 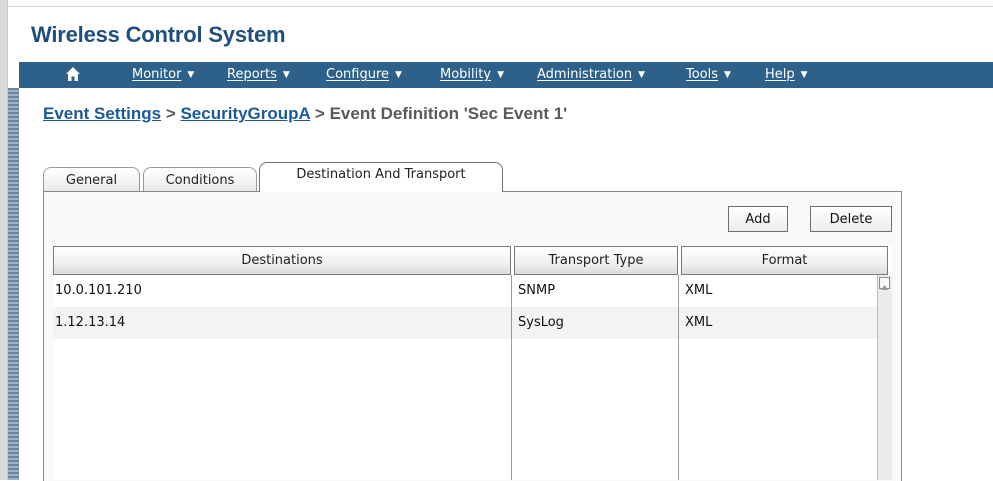 I want to click on home-icon, so click(x=73, y=74).